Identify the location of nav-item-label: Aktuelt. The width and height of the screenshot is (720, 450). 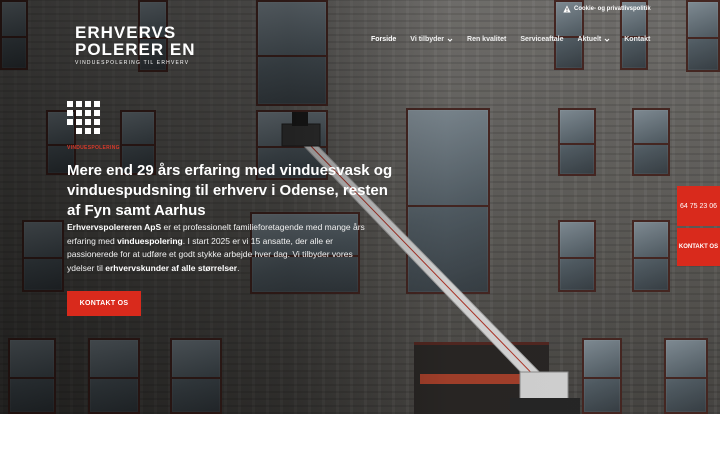
(589, 39).